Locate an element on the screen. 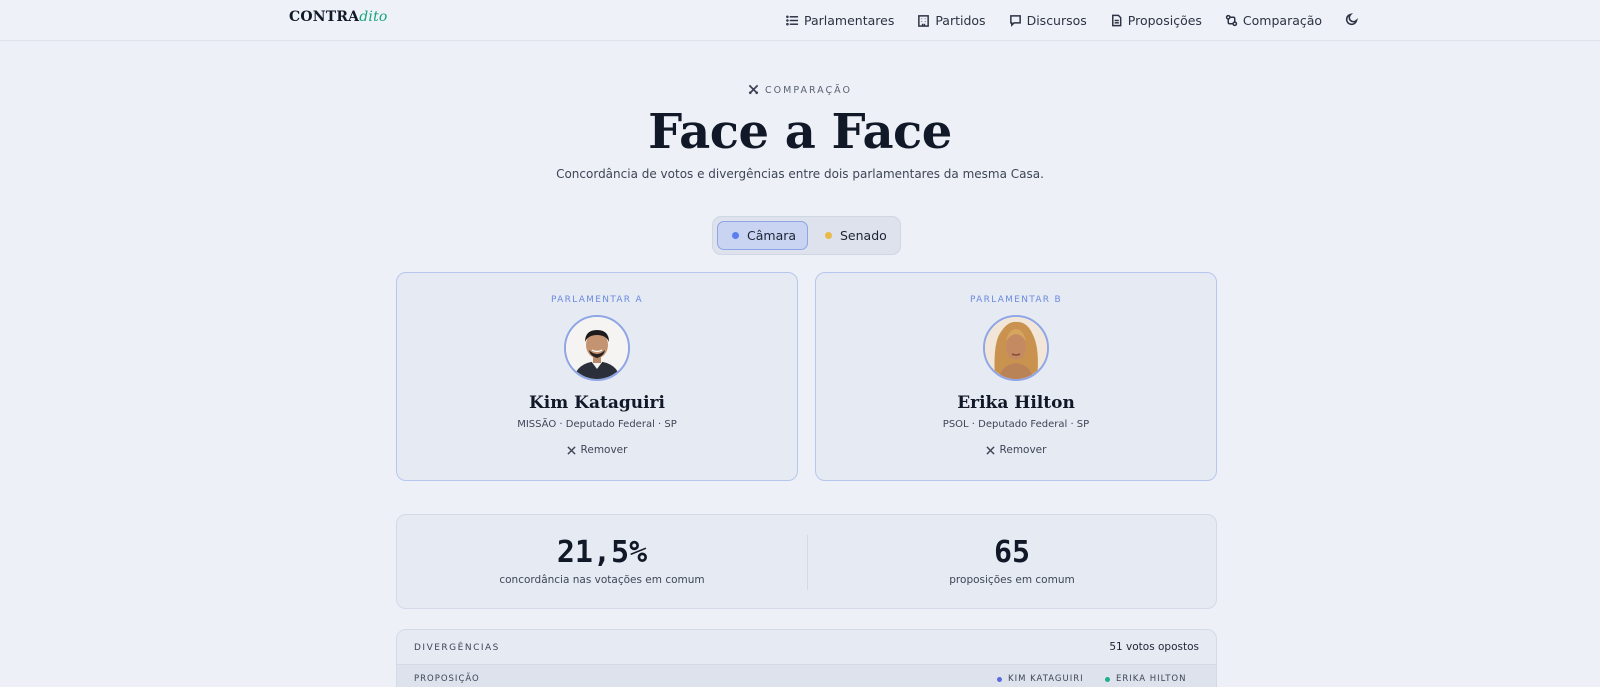 This screenshot has height=687, width=1600. page-title: Face a Face is located at coordinates (800, 132).